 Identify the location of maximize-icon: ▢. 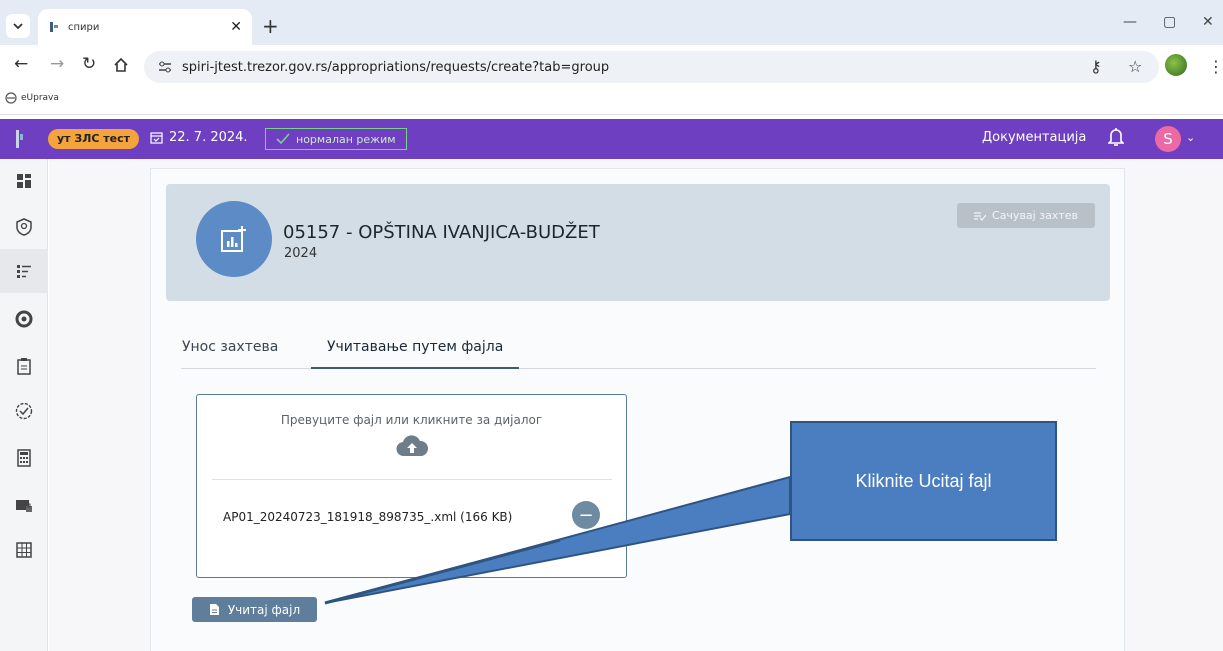
(1169, 22).